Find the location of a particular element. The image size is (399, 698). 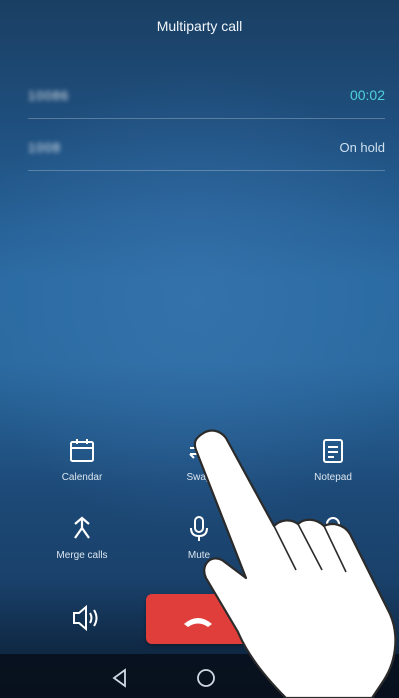

hold-status: On hold is located at coordinates (362, 147).